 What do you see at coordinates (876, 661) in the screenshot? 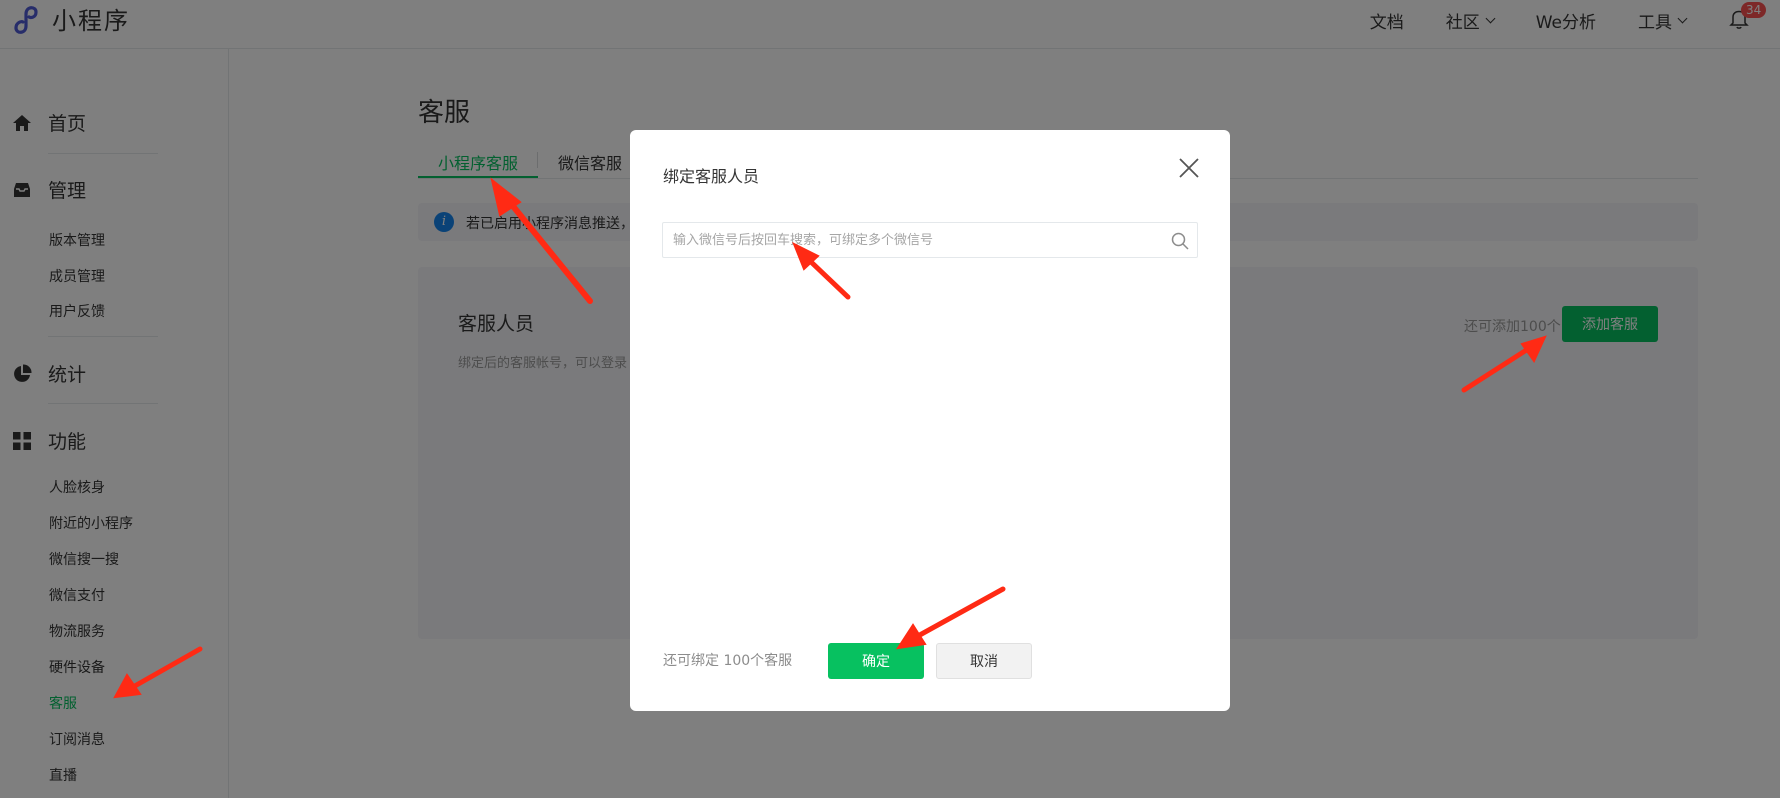
I see `confirm-button: 确定` at bounding box center [876, 661].